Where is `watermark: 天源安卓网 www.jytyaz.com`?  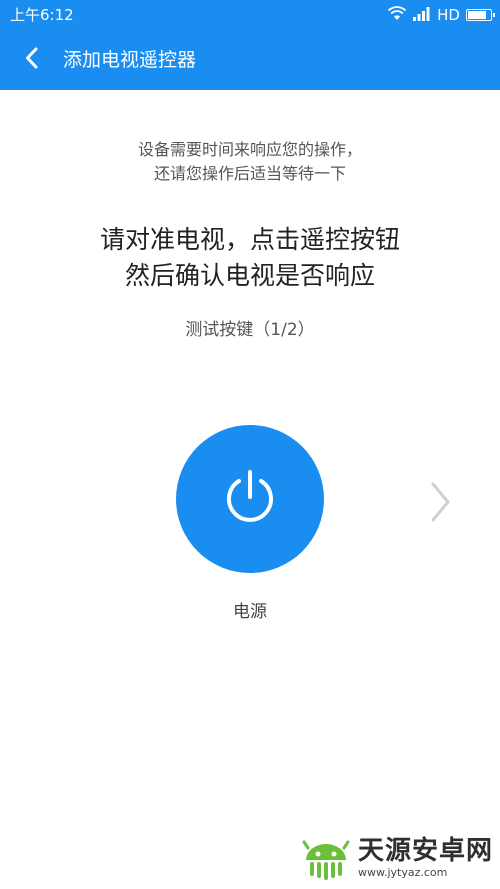 watermark: 天源安卓网 www.jytyaz.com is located at coordinates (396, 858).